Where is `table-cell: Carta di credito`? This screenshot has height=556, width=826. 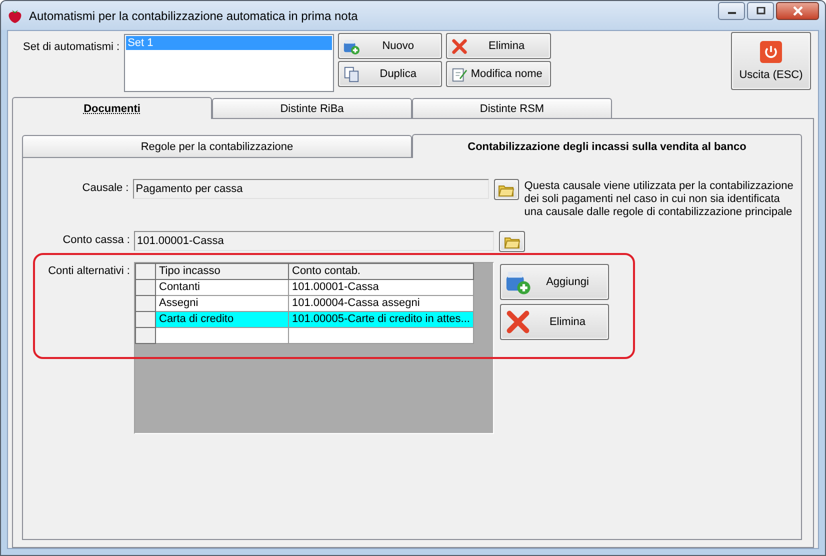
table-cell: Carta di credito is located at coordinates (222, 320).